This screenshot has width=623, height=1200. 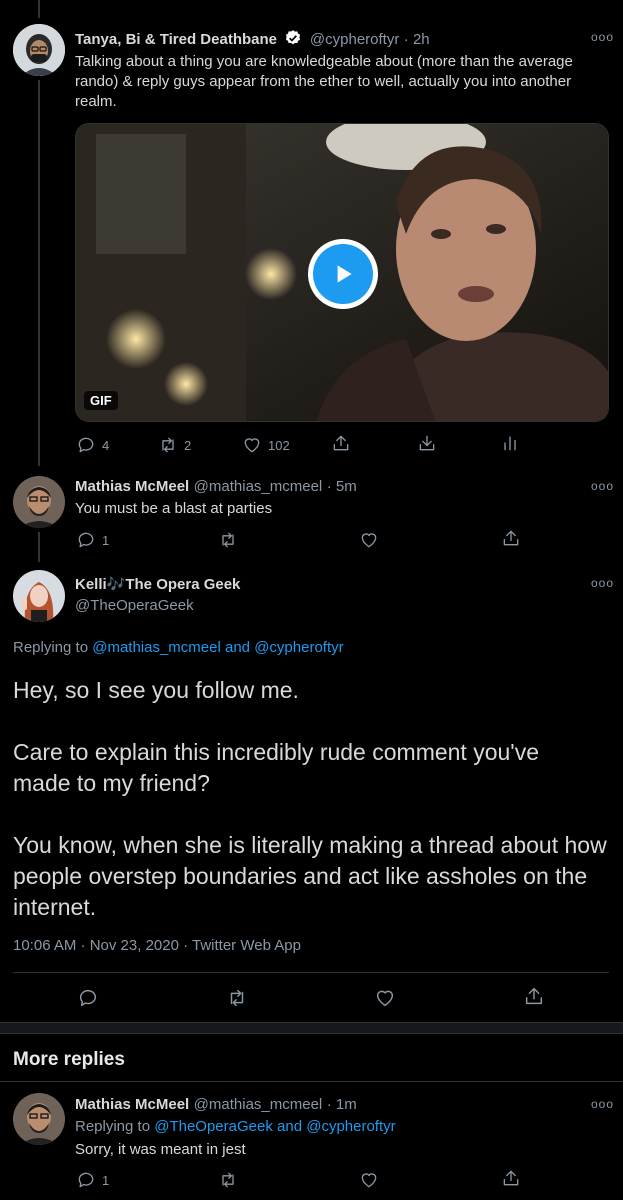 I want to click on tweet2-handle: @mathias_mcmeel, so click(x=258, y=486).